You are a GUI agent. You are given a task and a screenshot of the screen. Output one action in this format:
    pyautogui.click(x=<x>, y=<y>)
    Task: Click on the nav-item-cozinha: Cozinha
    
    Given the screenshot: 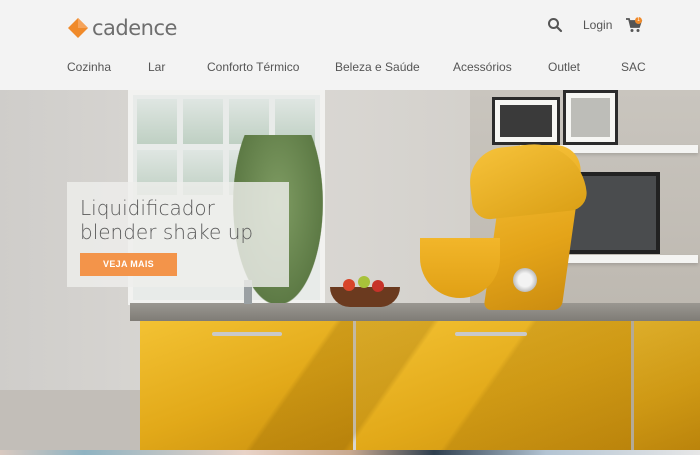 What is the action you would take?
    pyautogui.click(x=89, y=67)
    